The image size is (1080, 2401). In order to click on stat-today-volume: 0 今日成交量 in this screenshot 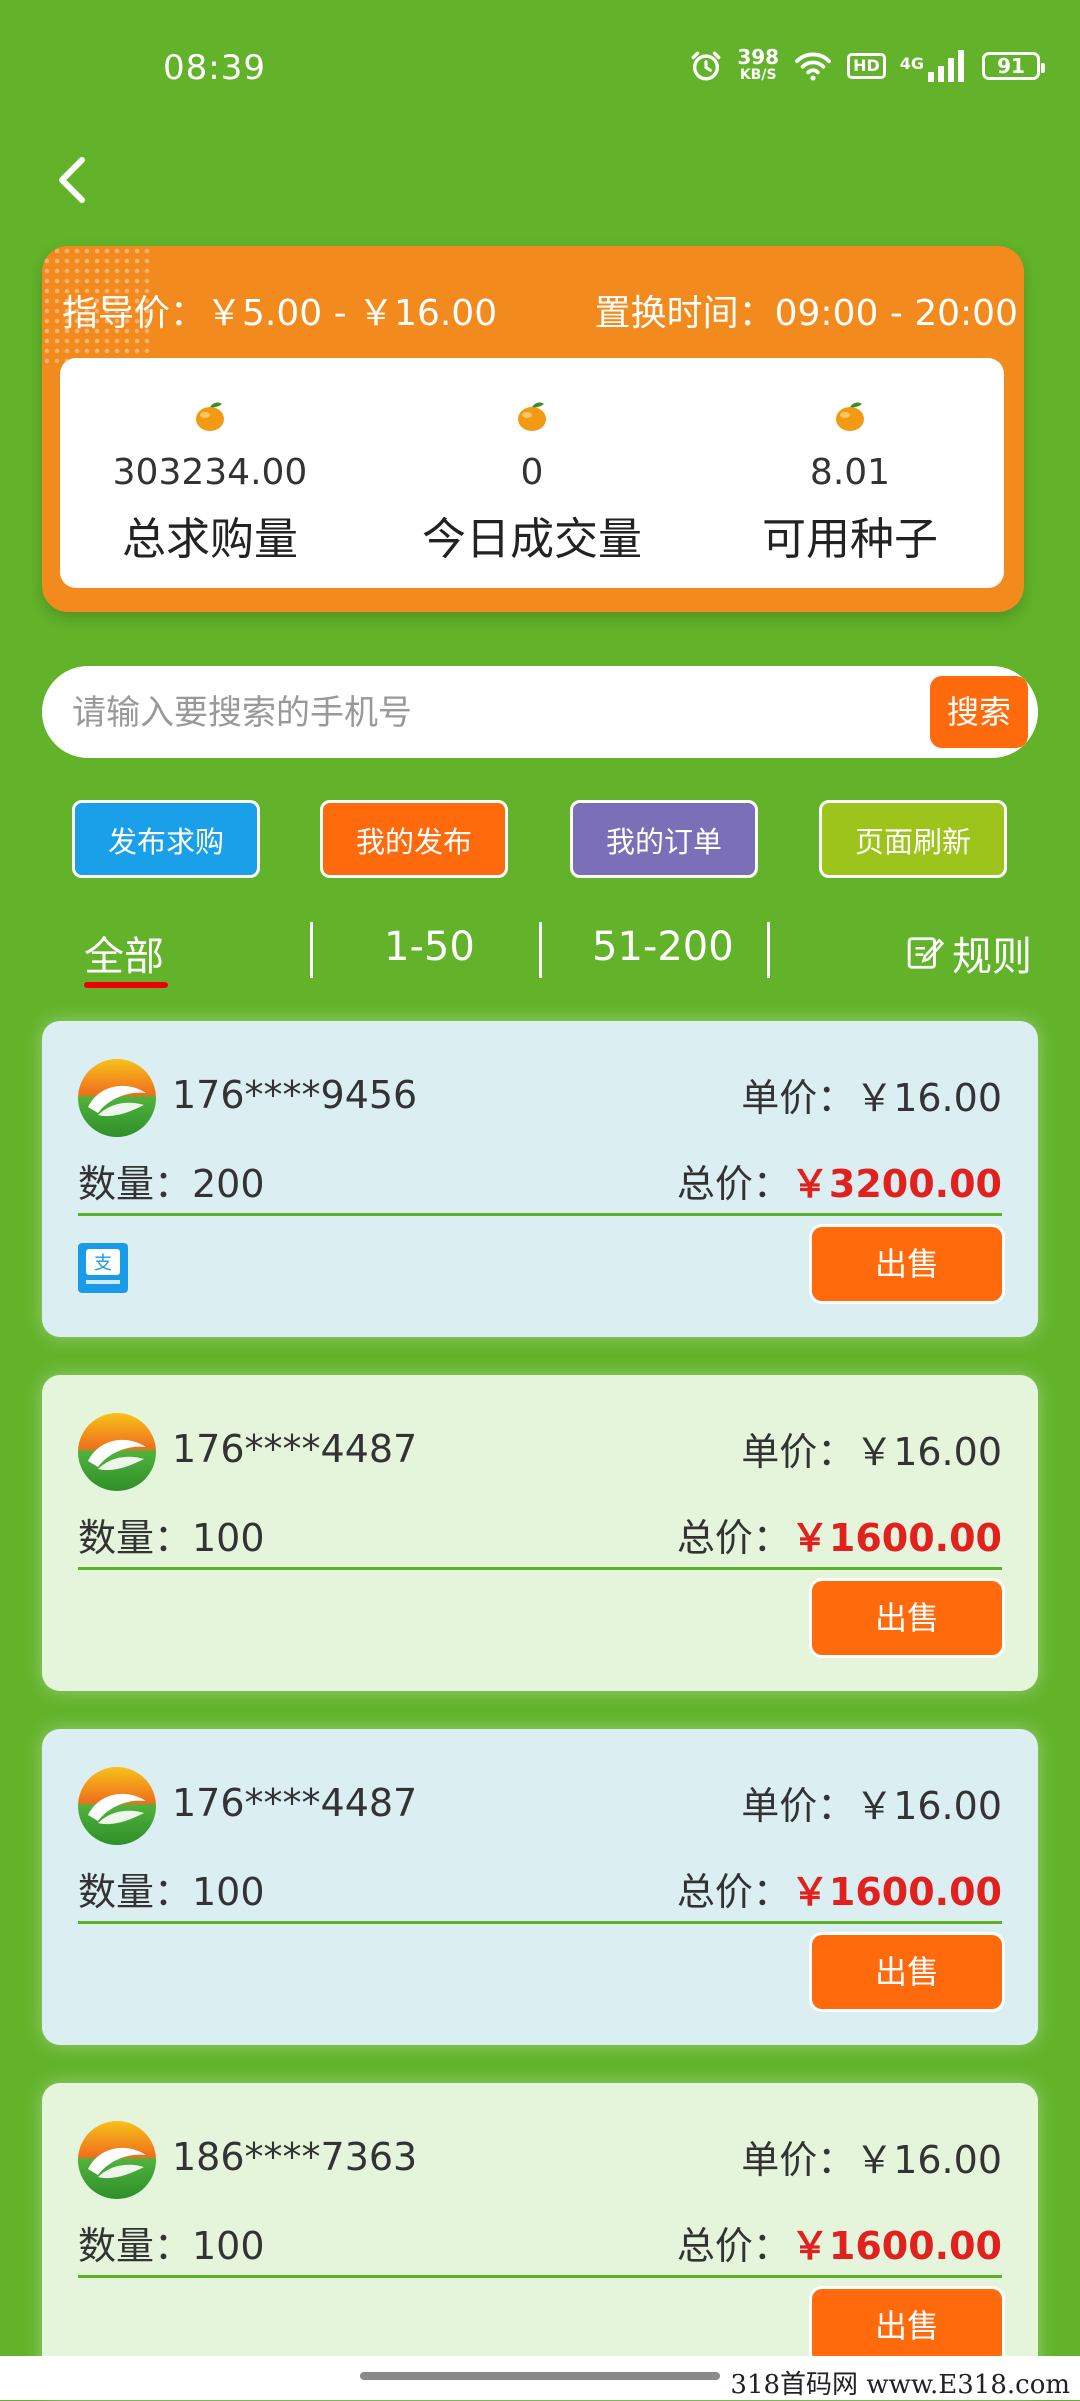, I will do `click(532, 482)`.